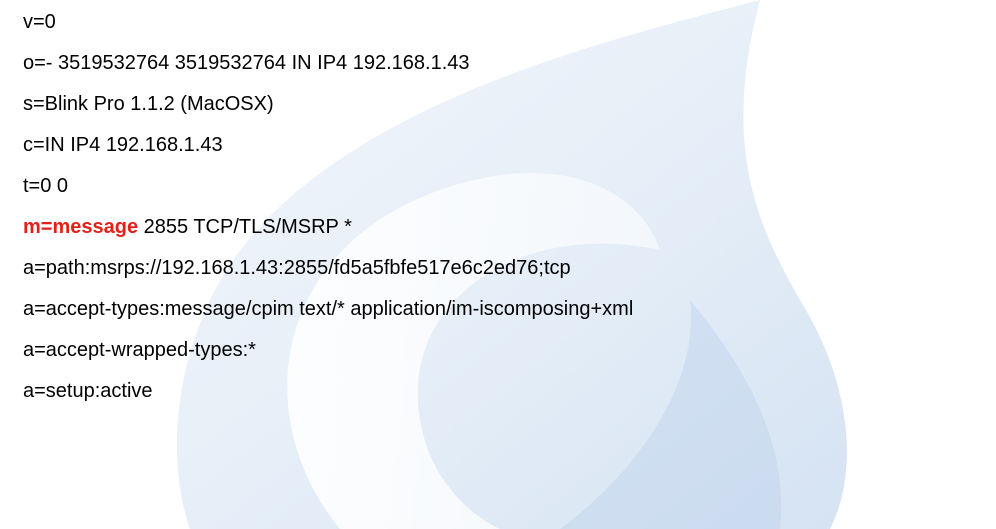 This screenshot has height=529, width=996. Describe the element at coordinates (88, 391) in the screenshot. I see `sdp-setup-line: a=setup:active` at that location.